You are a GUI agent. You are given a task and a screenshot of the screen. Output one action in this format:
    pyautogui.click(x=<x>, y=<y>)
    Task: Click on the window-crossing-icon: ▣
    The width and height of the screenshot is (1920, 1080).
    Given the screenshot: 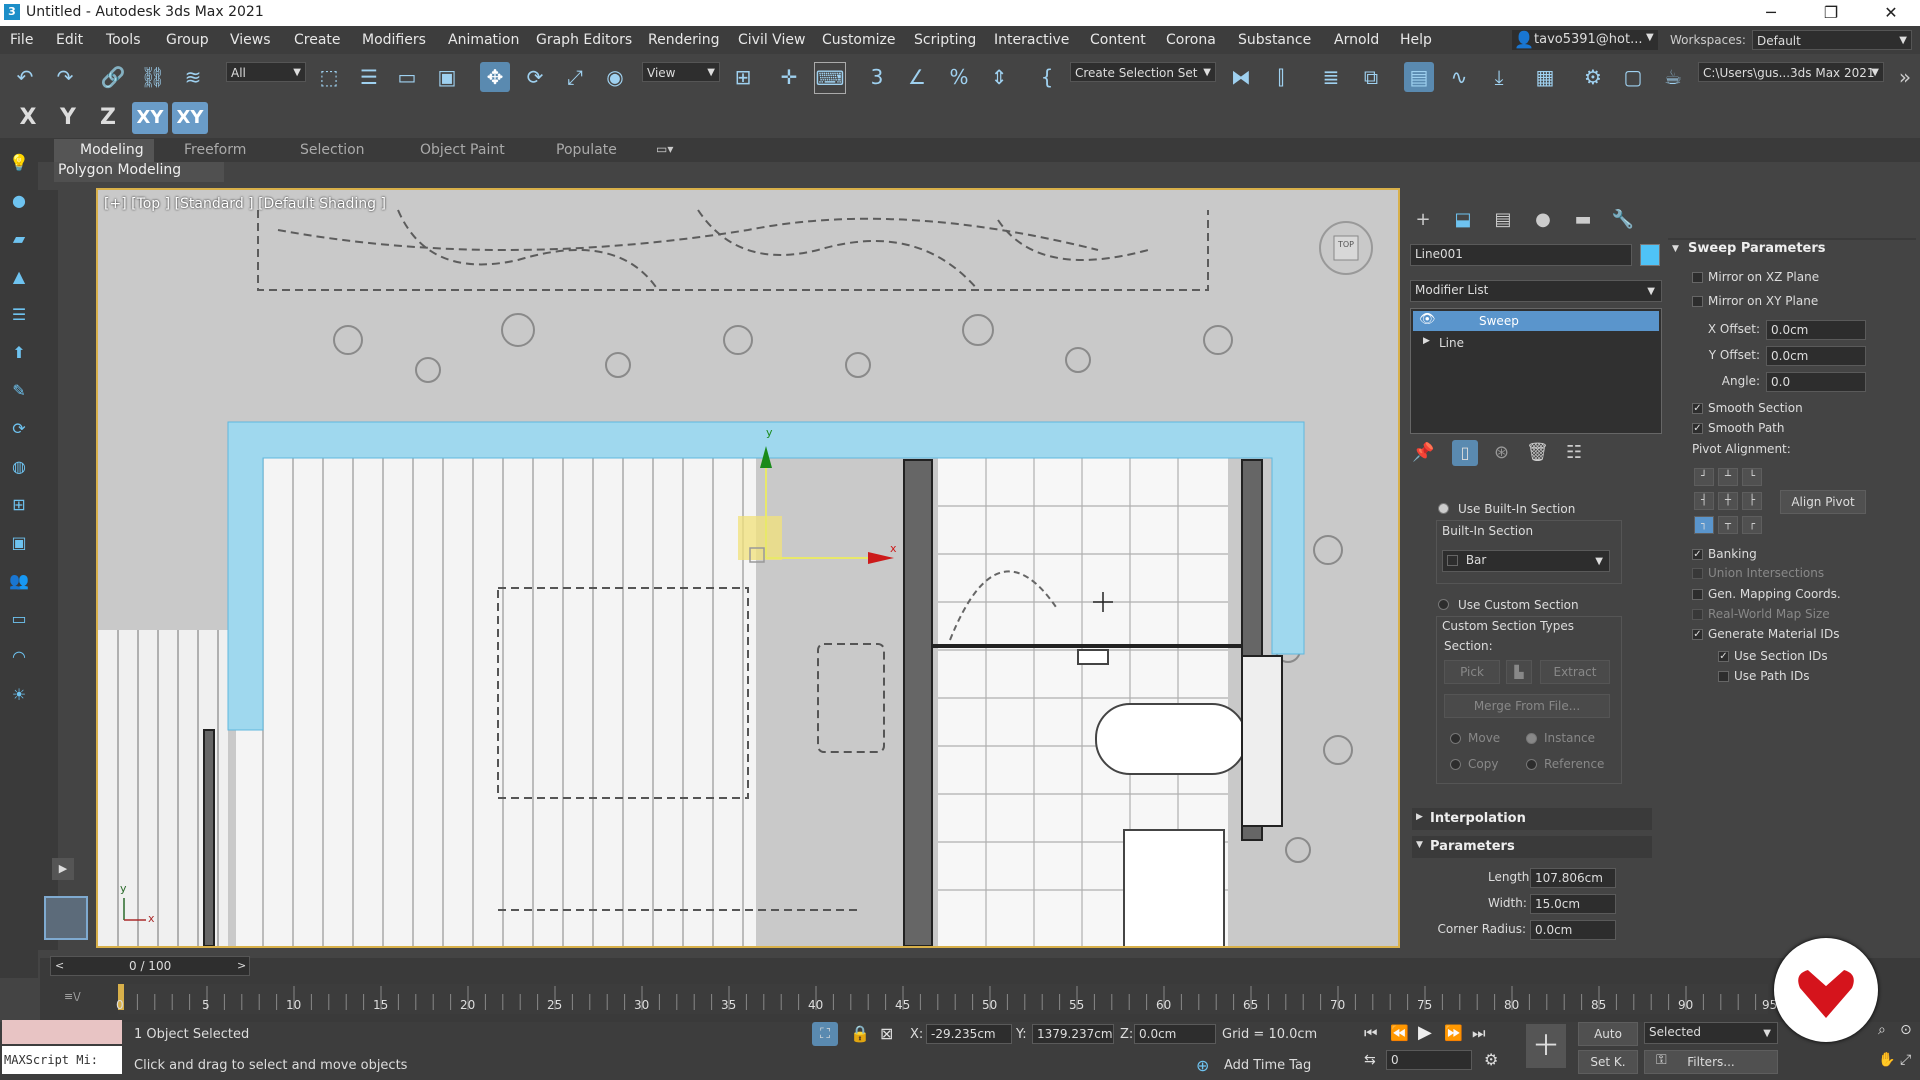 What is the action you would take?
    pyautogui.click(x=447, y=77)
    